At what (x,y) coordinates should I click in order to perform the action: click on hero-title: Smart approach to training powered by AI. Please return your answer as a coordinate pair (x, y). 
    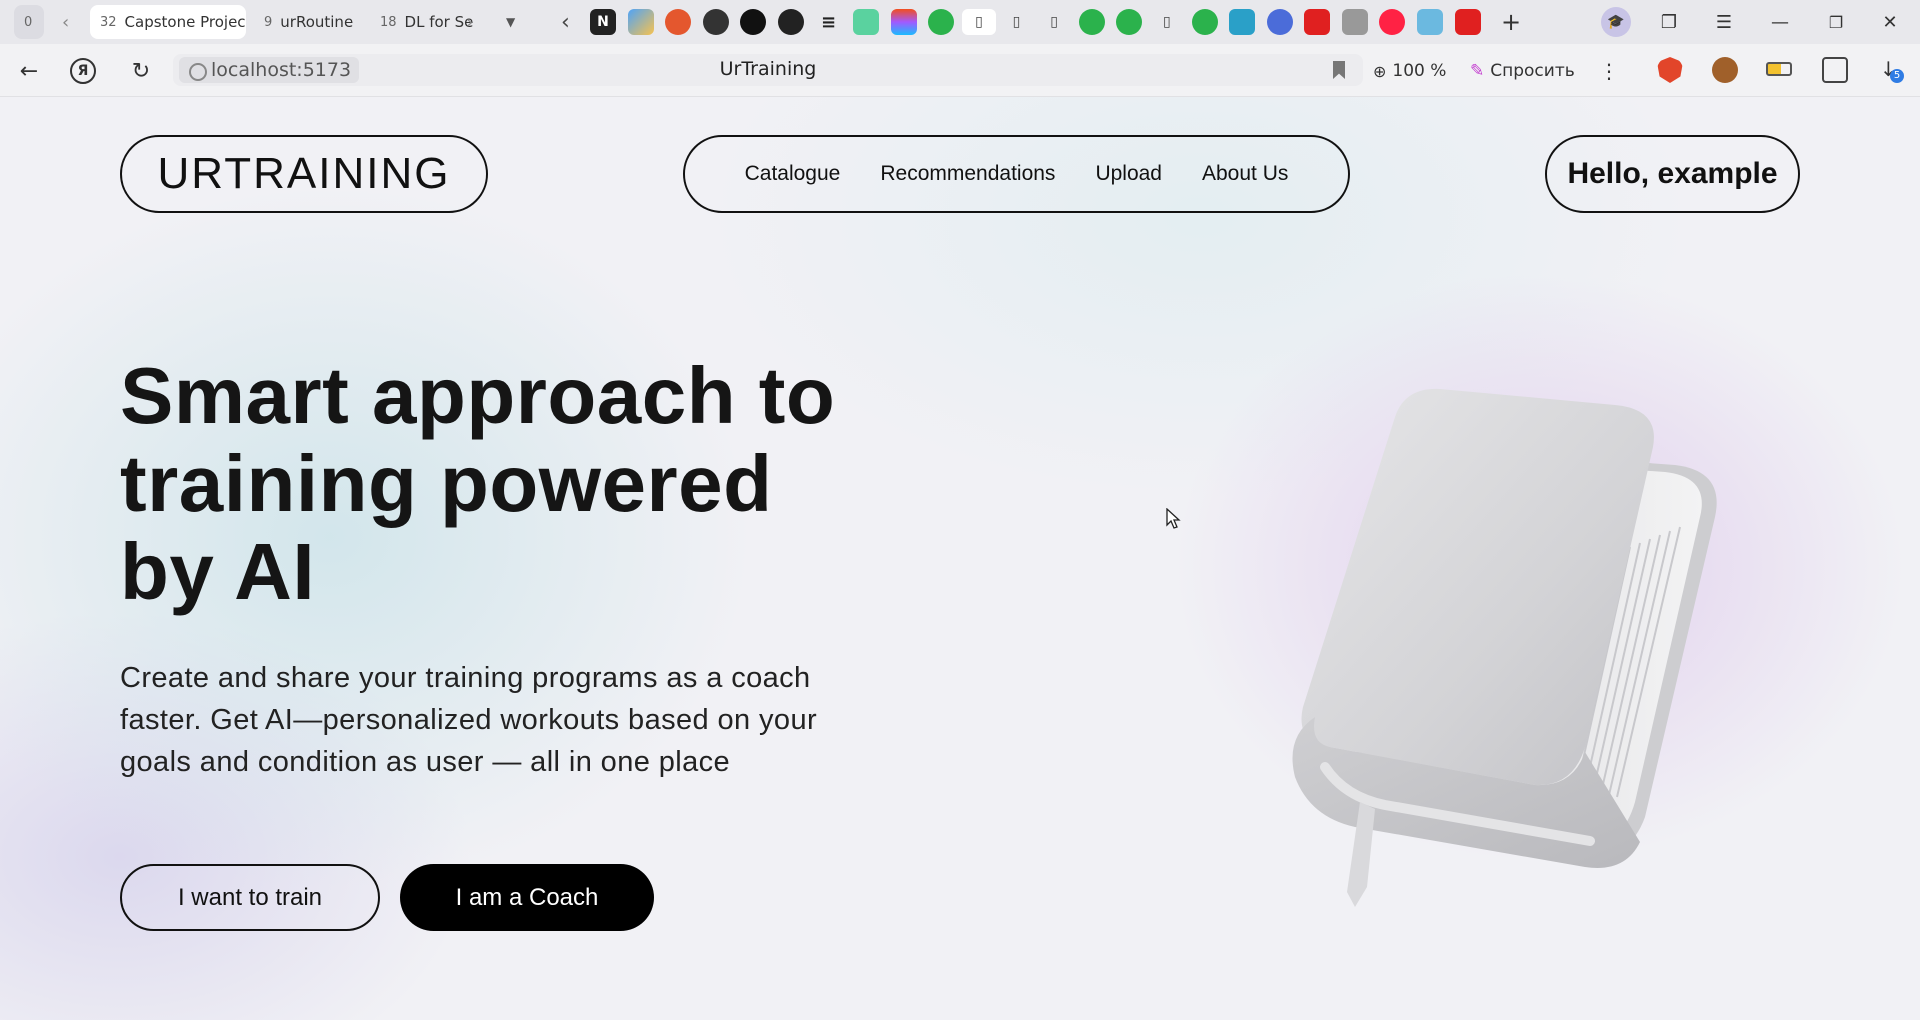
    Looking at the image, I should click on (570, 484).